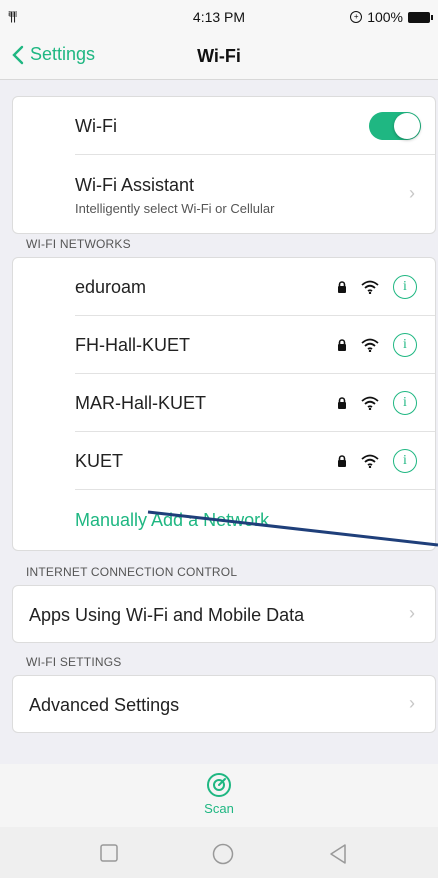 The image size is (438, 878). I want to click on apps-using-wifi-label: Apps Using Wi-Fi and Mobile Data, so click(167, 614).